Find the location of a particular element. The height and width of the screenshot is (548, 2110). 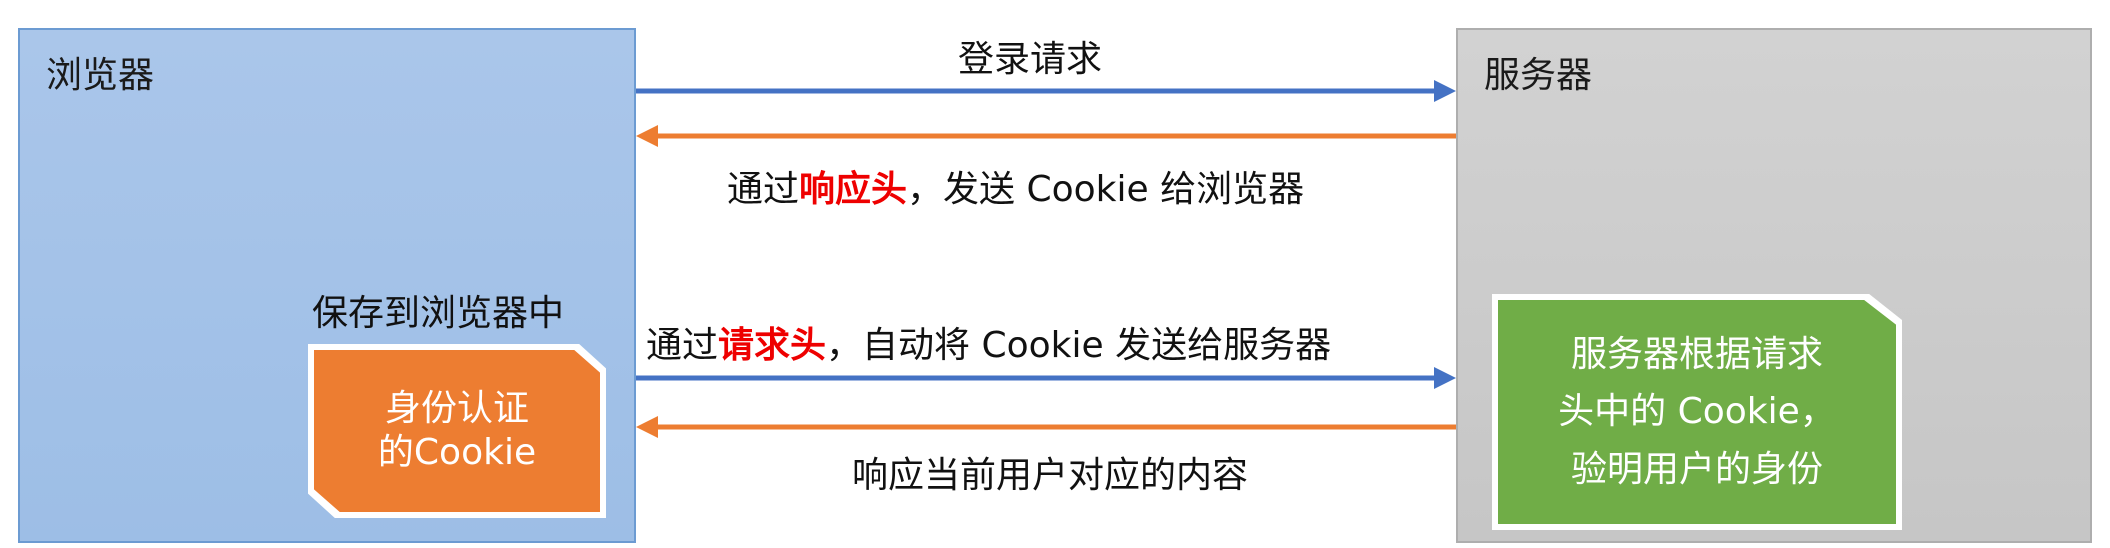

verify-line2: 头中的 Cookie， is located at coordinates (1697, 412).